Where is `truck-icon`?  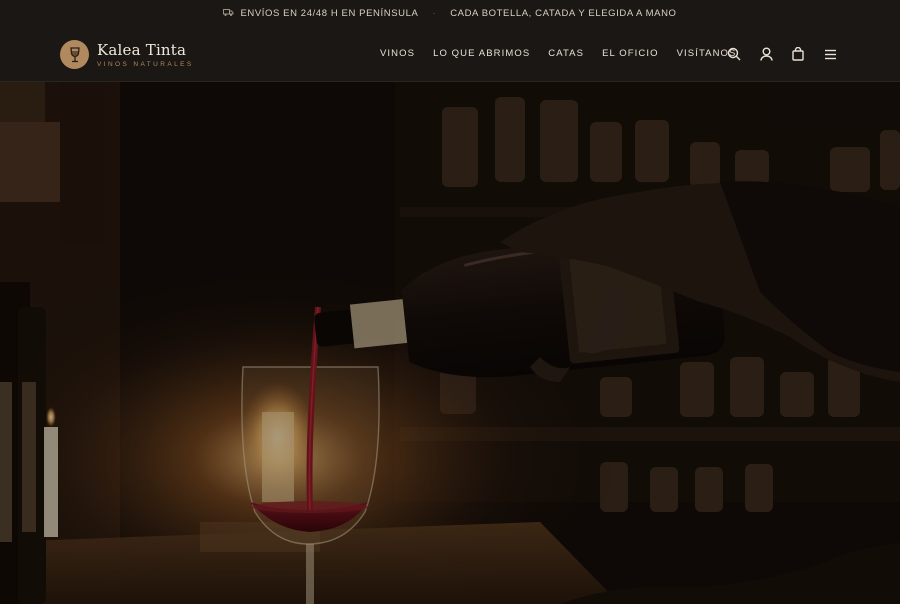
truck-icon is located at coordinates (228, 12).